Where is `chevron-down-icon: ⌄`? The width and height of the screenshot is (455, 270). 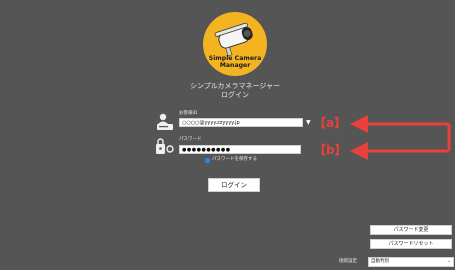 chevron-down-icon: ⌄ is located at coordinates (449, 261).